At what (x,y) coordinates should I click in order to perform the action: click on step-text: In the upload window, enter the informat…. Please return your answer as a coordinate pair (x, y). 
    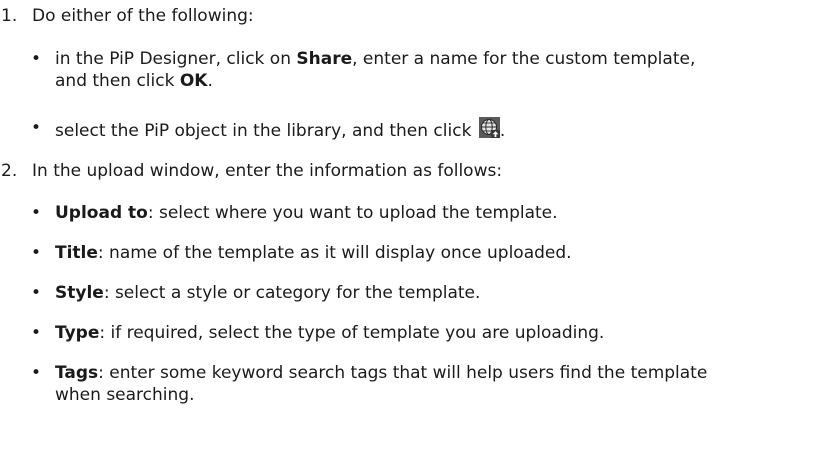
    Looking at the image, I should click on (267, 171).